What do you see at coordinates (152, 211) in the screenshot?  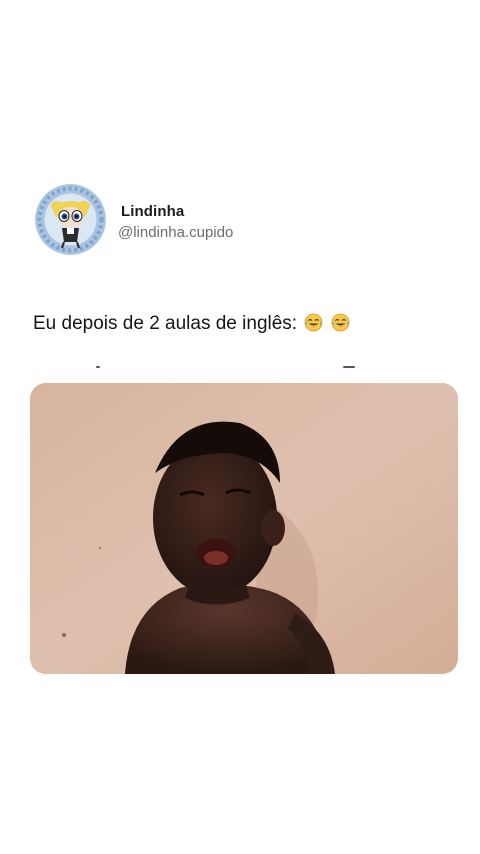 I see `author-name: Lindinha` at bounding box center [152, 211].